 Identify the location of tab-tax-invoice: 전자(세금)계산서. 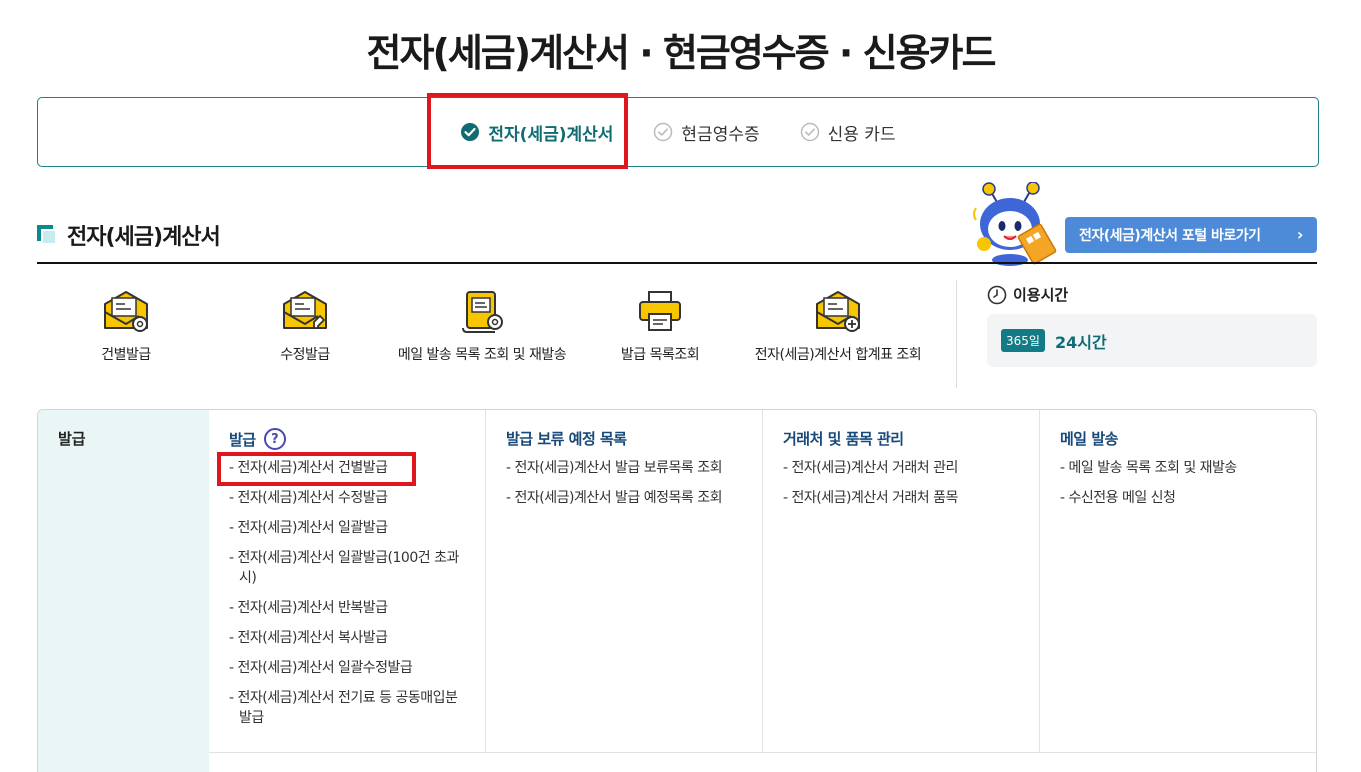
(536, 132).